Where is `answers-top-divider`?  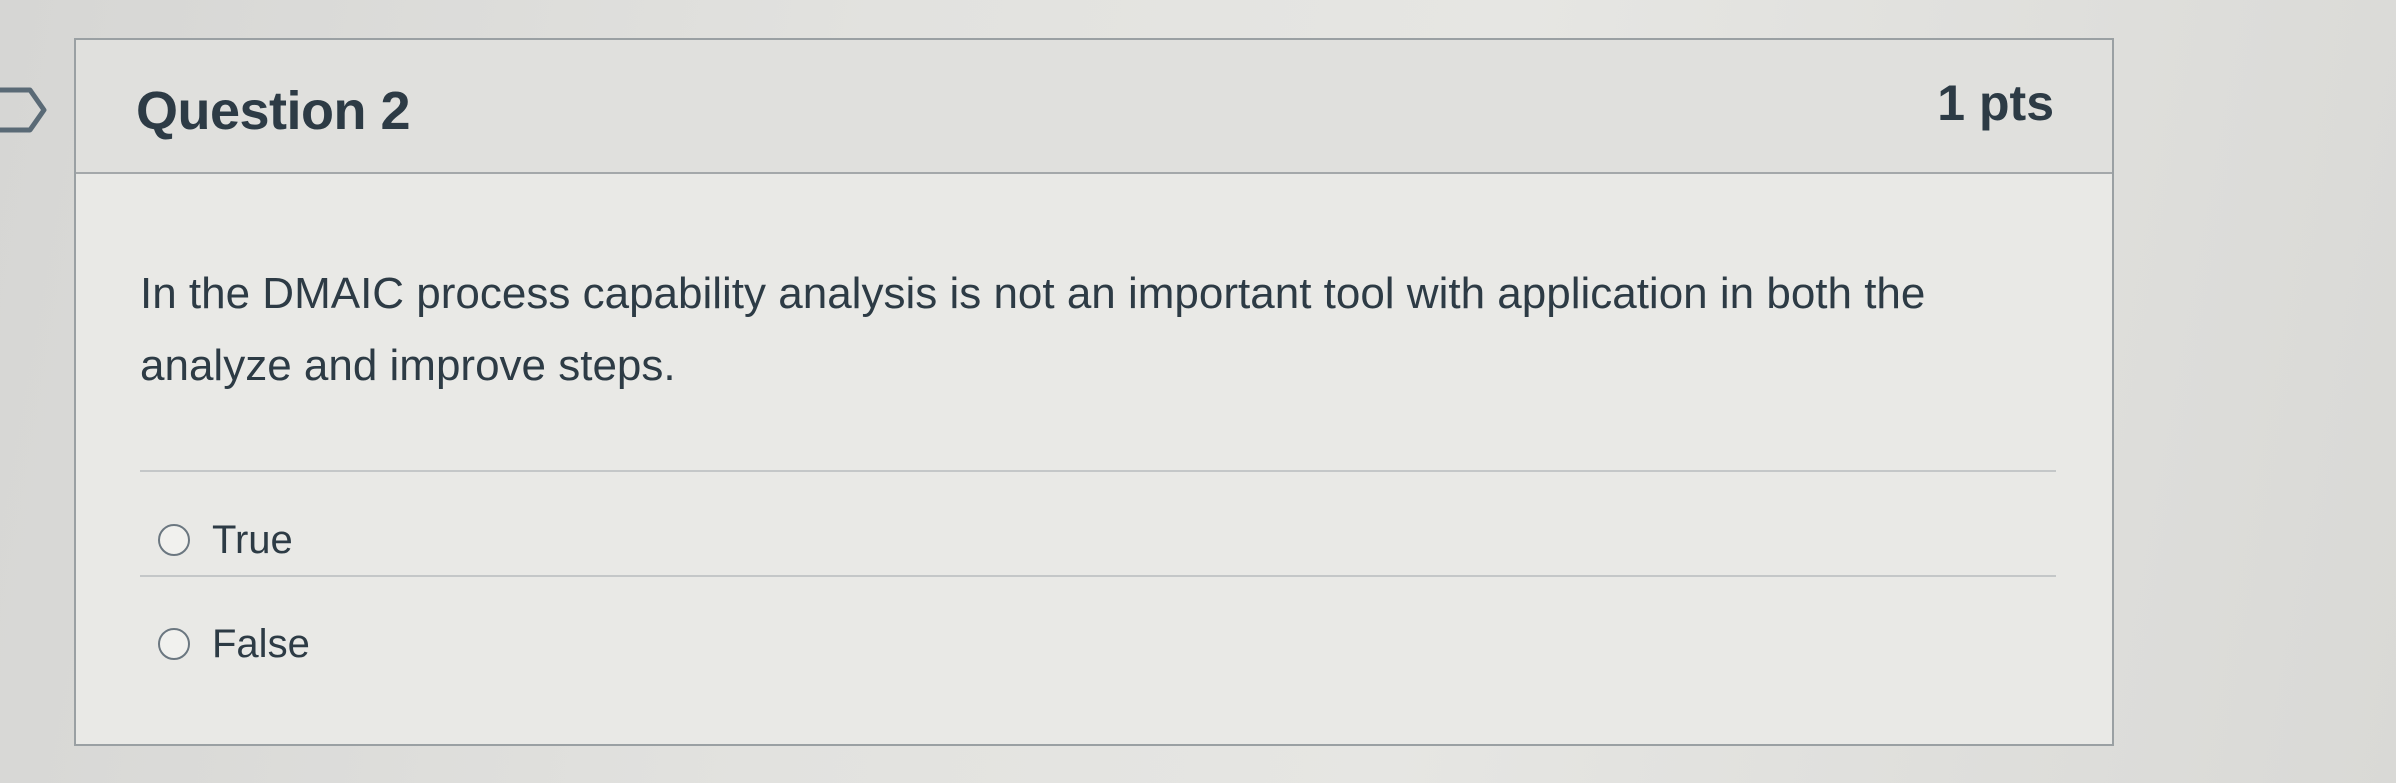
answers-top-divider is located at coordinates (1098, 471).